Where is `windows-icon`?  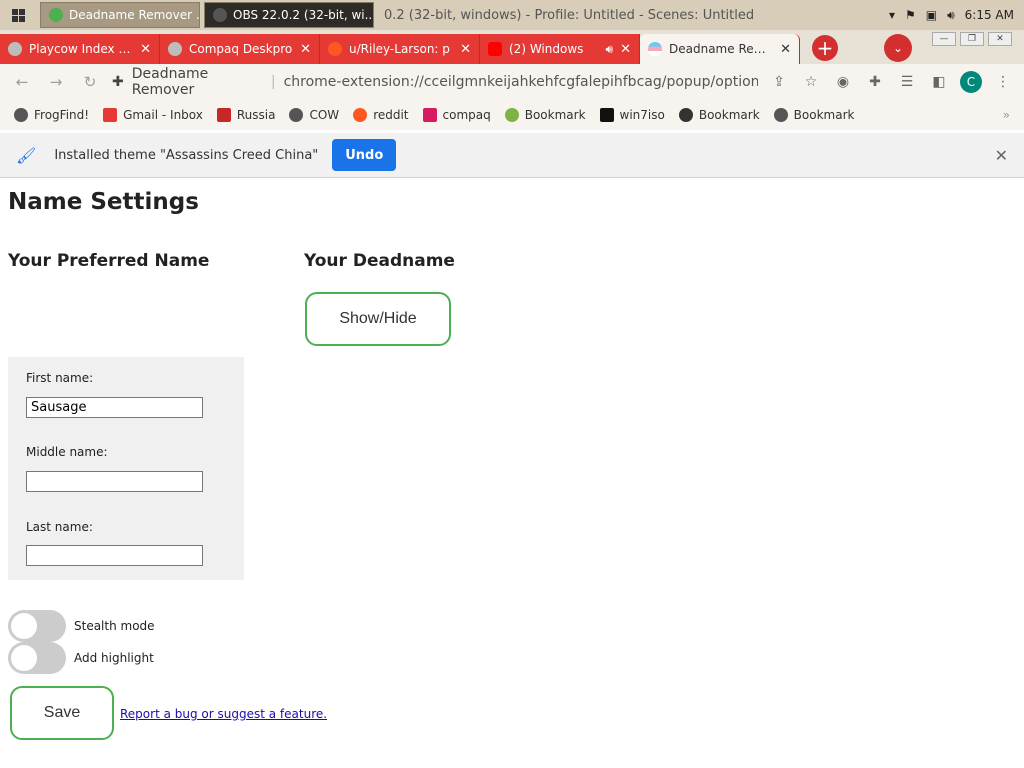
windows-icon is located at coordinates (18, 15).